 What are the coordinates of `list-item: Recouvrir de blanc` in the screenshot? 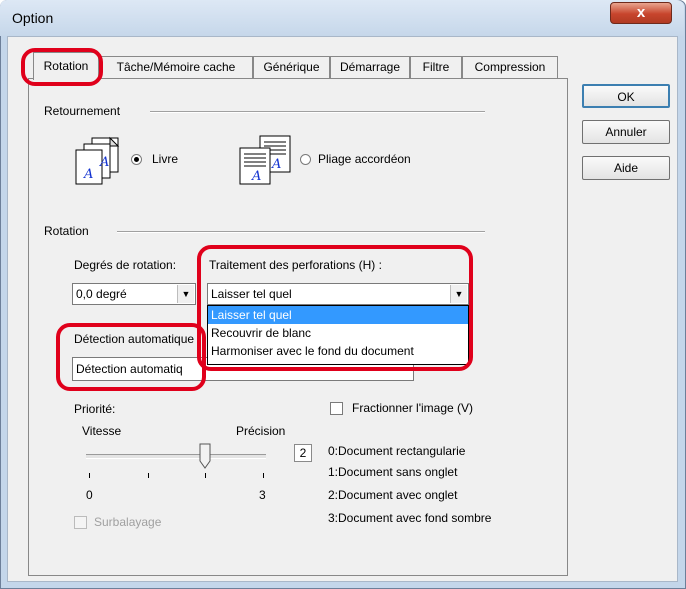 It's located at (338, 333).